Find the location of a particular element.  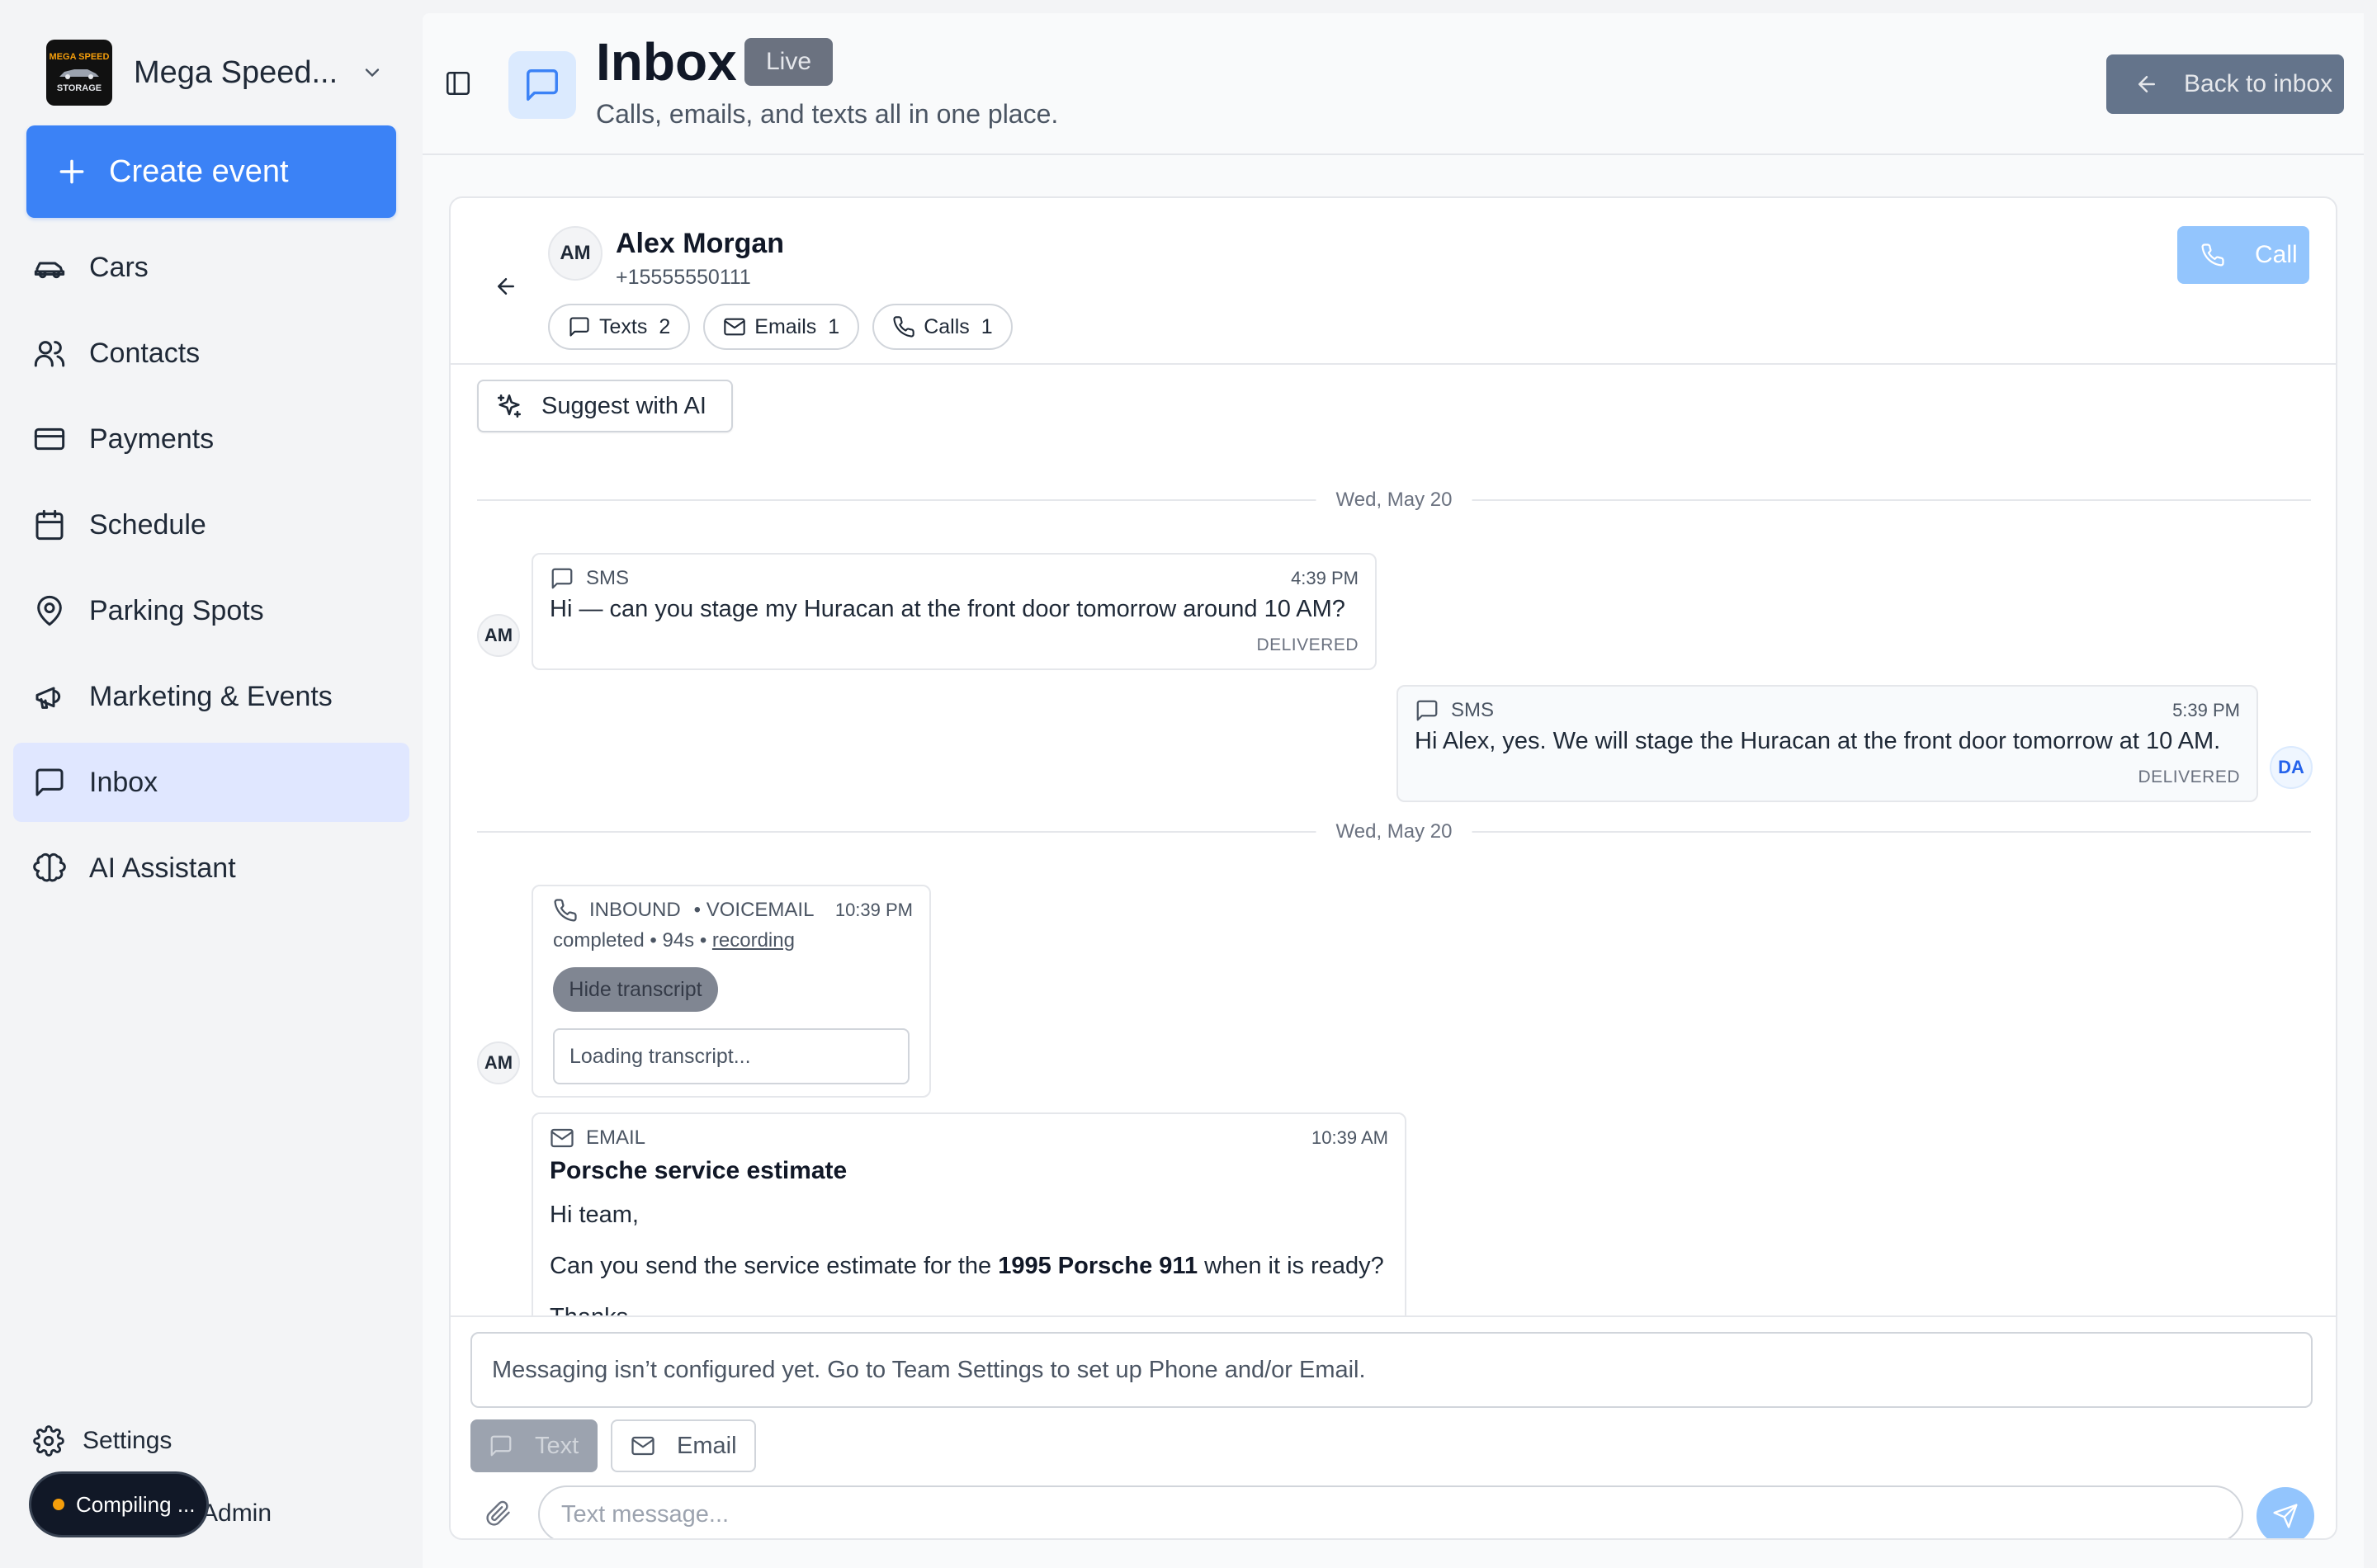

settings-label: Settings is located at coordinates (128, 1440).